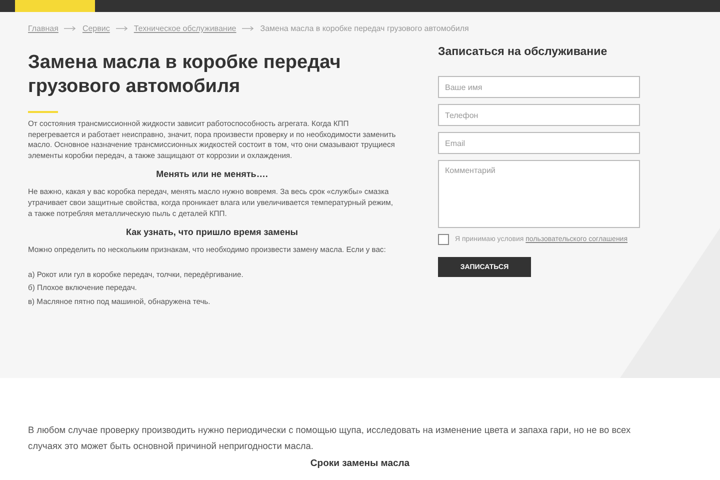 Image resolution: width=720 pixels, height=480 pixels. What do you see at coordinates (330, 438) in the screenshot?
I see `paragraph: В любом случае проверку производить нужно периодически с помощью щупа, исследовать на изменение цвета и запаха гари, но не во всех случаях это может быть основной причиной непригодности масла.` at bounding box center [330, 438].